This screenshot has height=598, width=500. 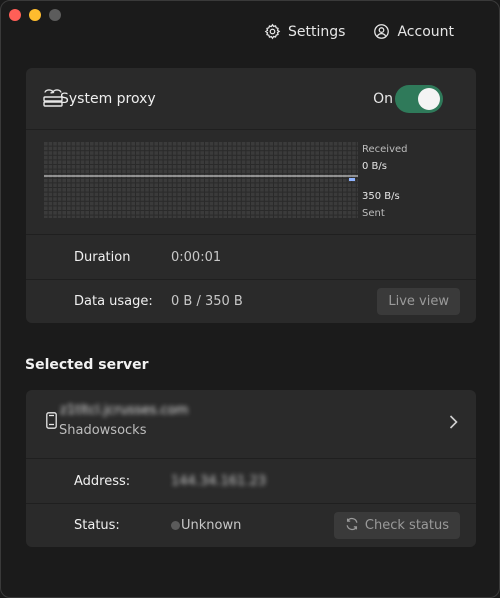 What do you see at coordinates (113, 301) in the screenshot?
I see `data-usage-label: Data usage:` at bounding box center [113, 301].